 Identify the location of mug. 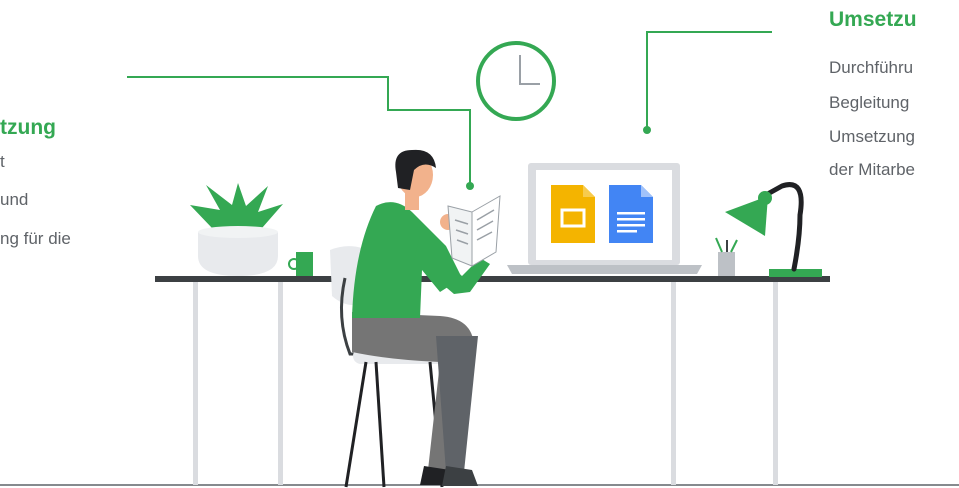
(300, 264).